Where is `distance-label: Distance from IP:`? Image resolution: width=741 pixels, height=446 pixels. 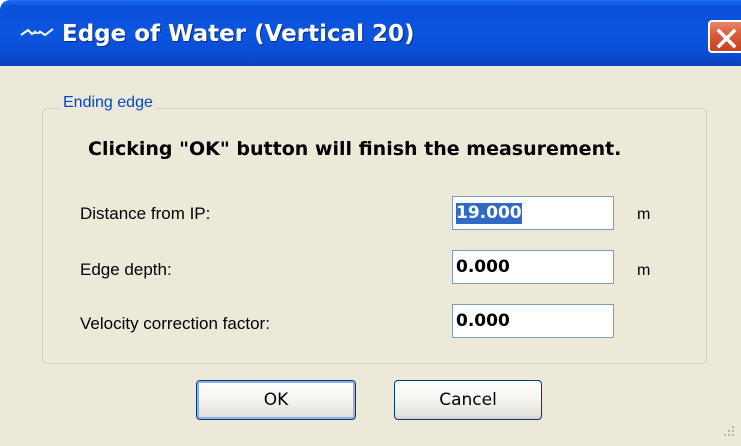
distance-label: Distance from IP: is located at coordinates (145, 213).